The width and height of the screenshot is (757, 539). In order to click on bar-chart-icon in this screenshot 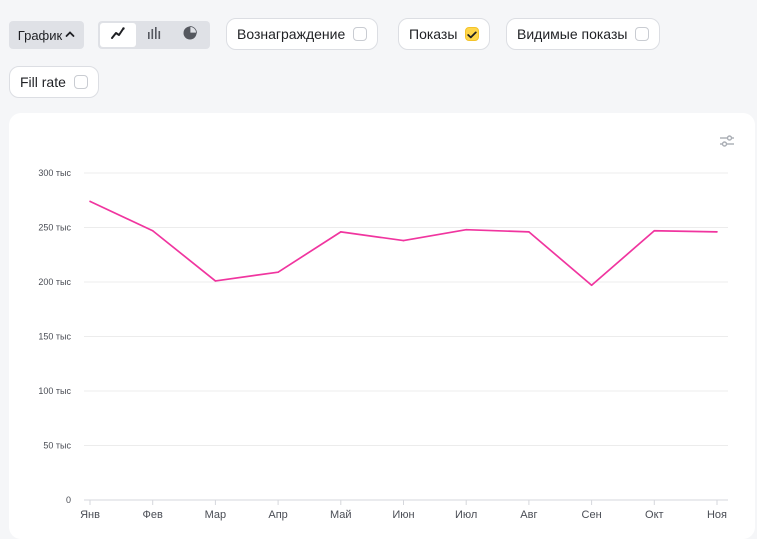, I will do `click(154, 35)`.